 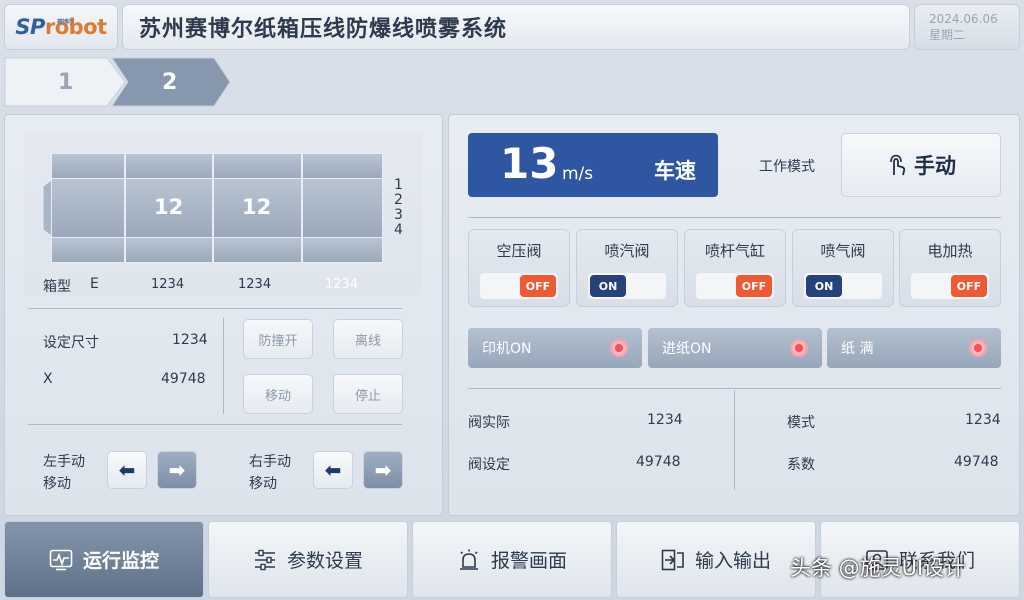 I want to click on work-mode-label: 工作模式, so click(x=787, y=167).